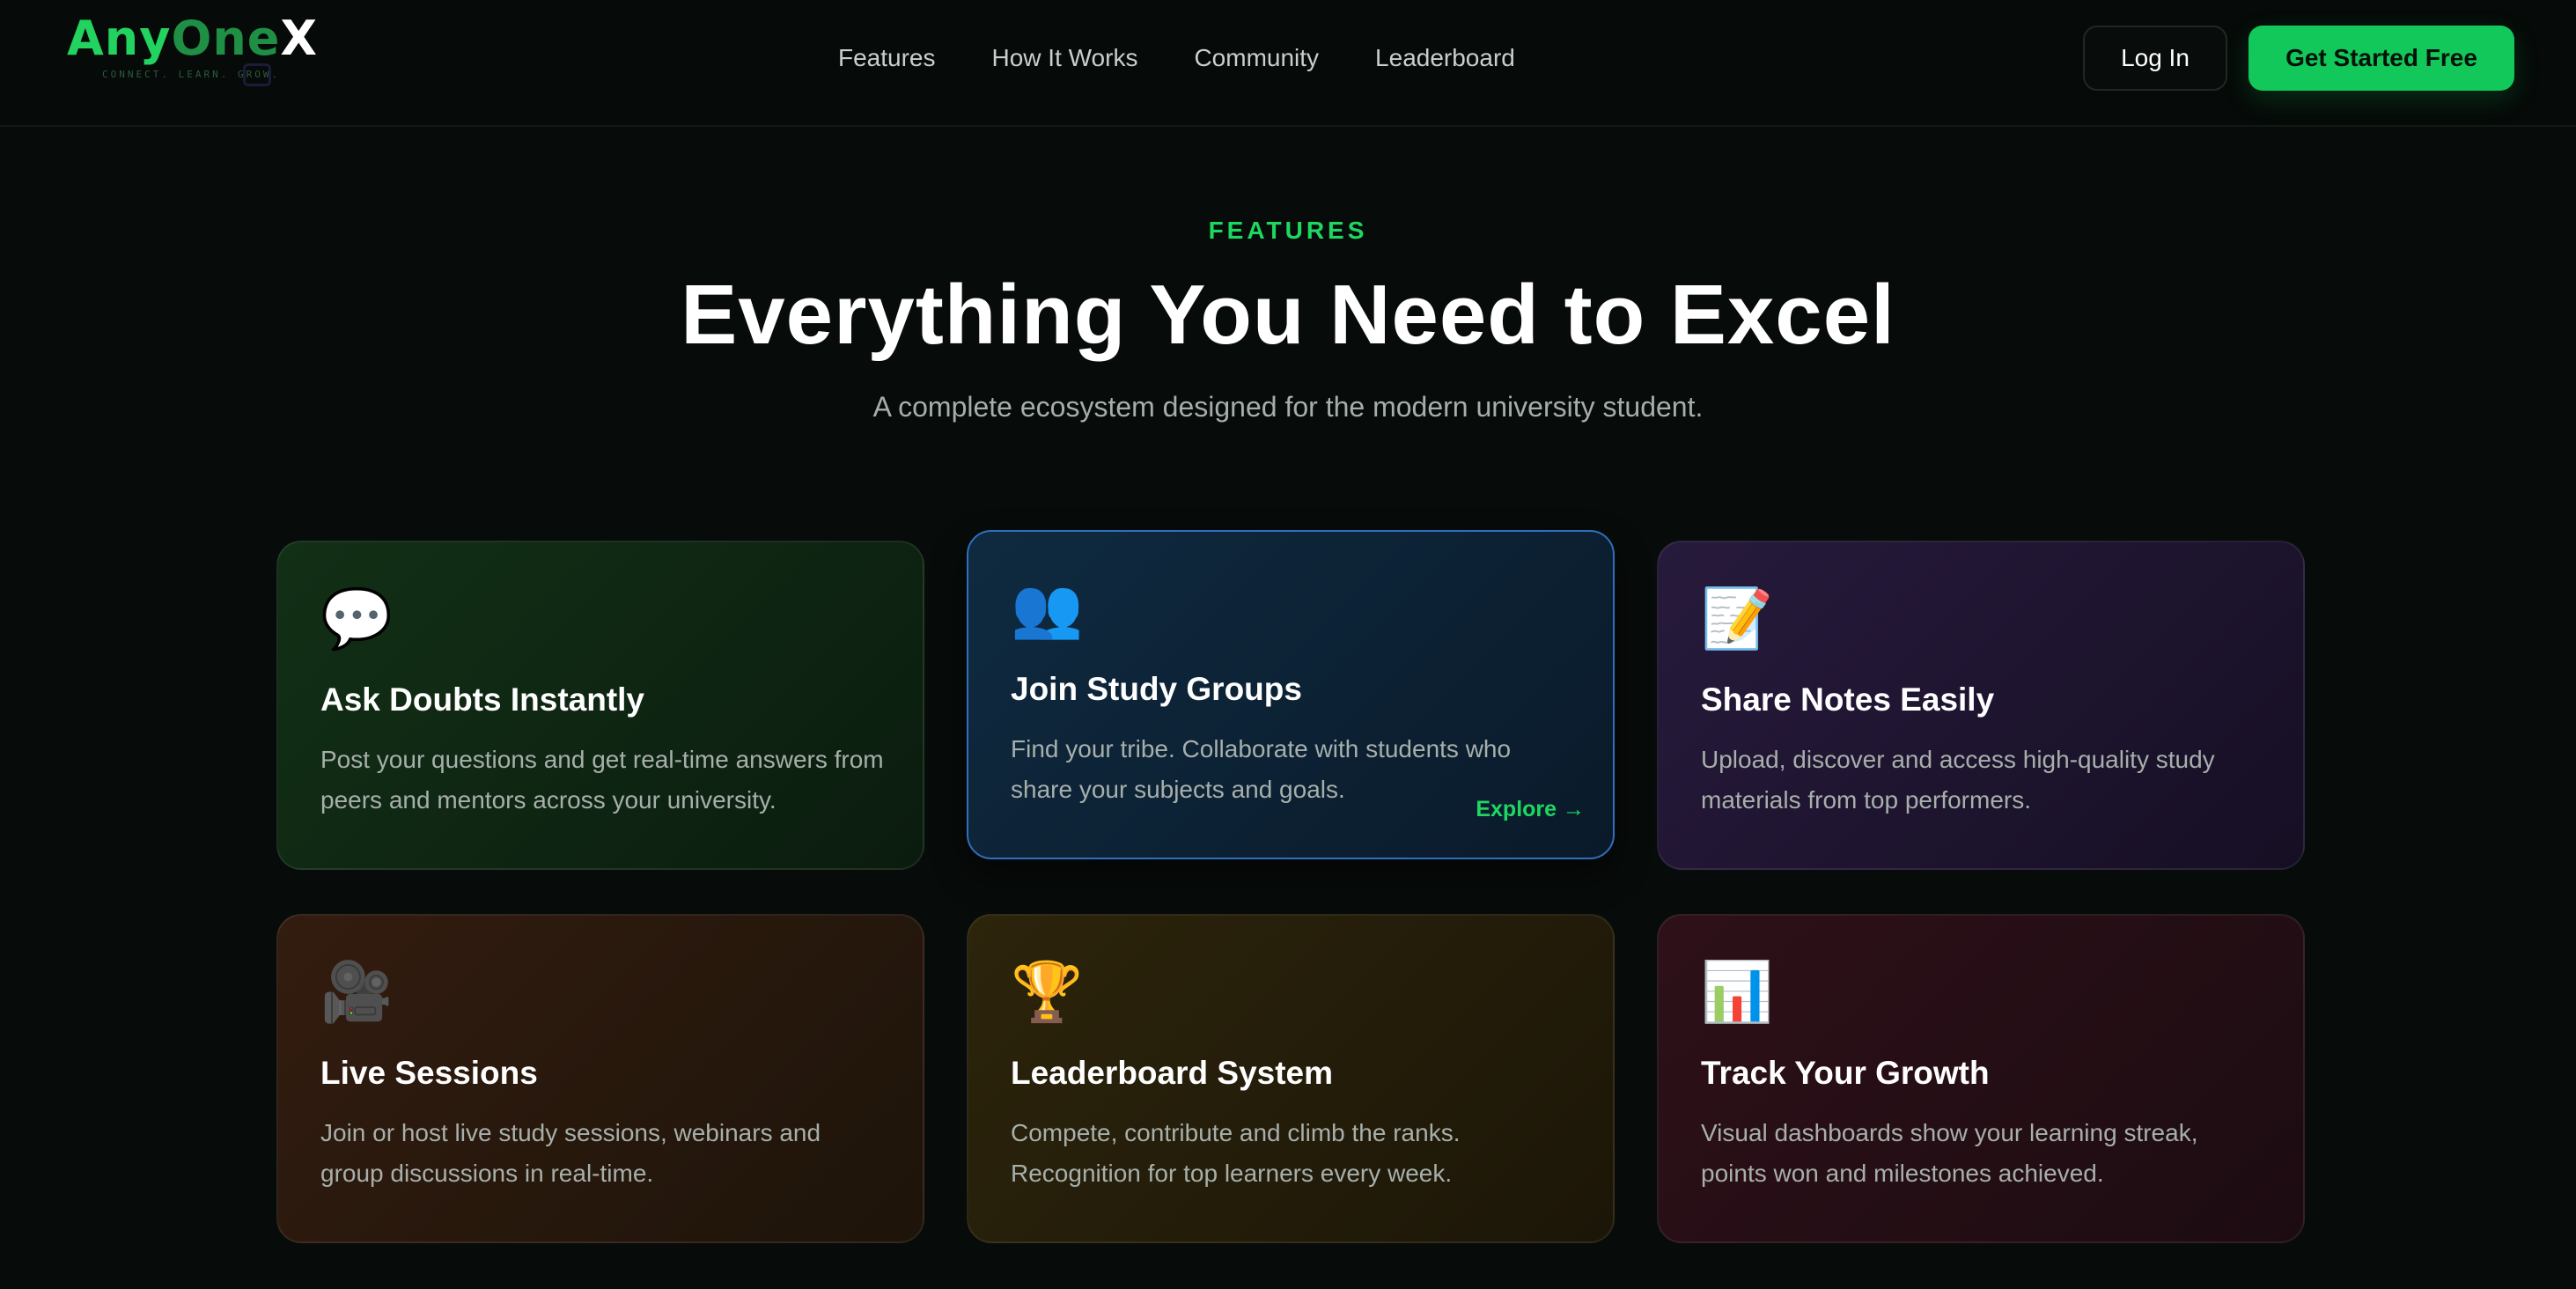 The image size is (2576, 1289). What do you see at coordinates (1172, 1073) in the screenshot?
I see `feature-title: Leaderboard System` at bounding box center [1172, 1073].